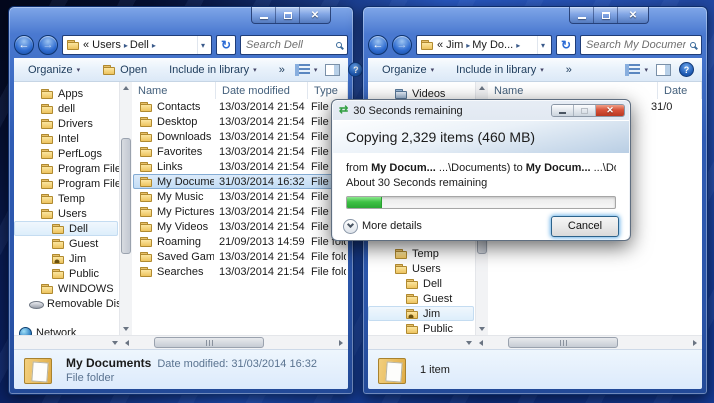 Image resolution: width=714 pixels, height=403 pixels. I want to click on toolbar-button: Open, so click(124, 70).